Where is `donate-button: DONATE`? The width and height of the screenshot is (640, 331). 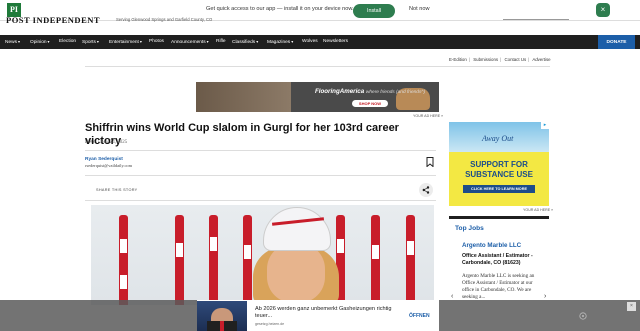 donate-button: DONATE is located at coordinates (616, 42).